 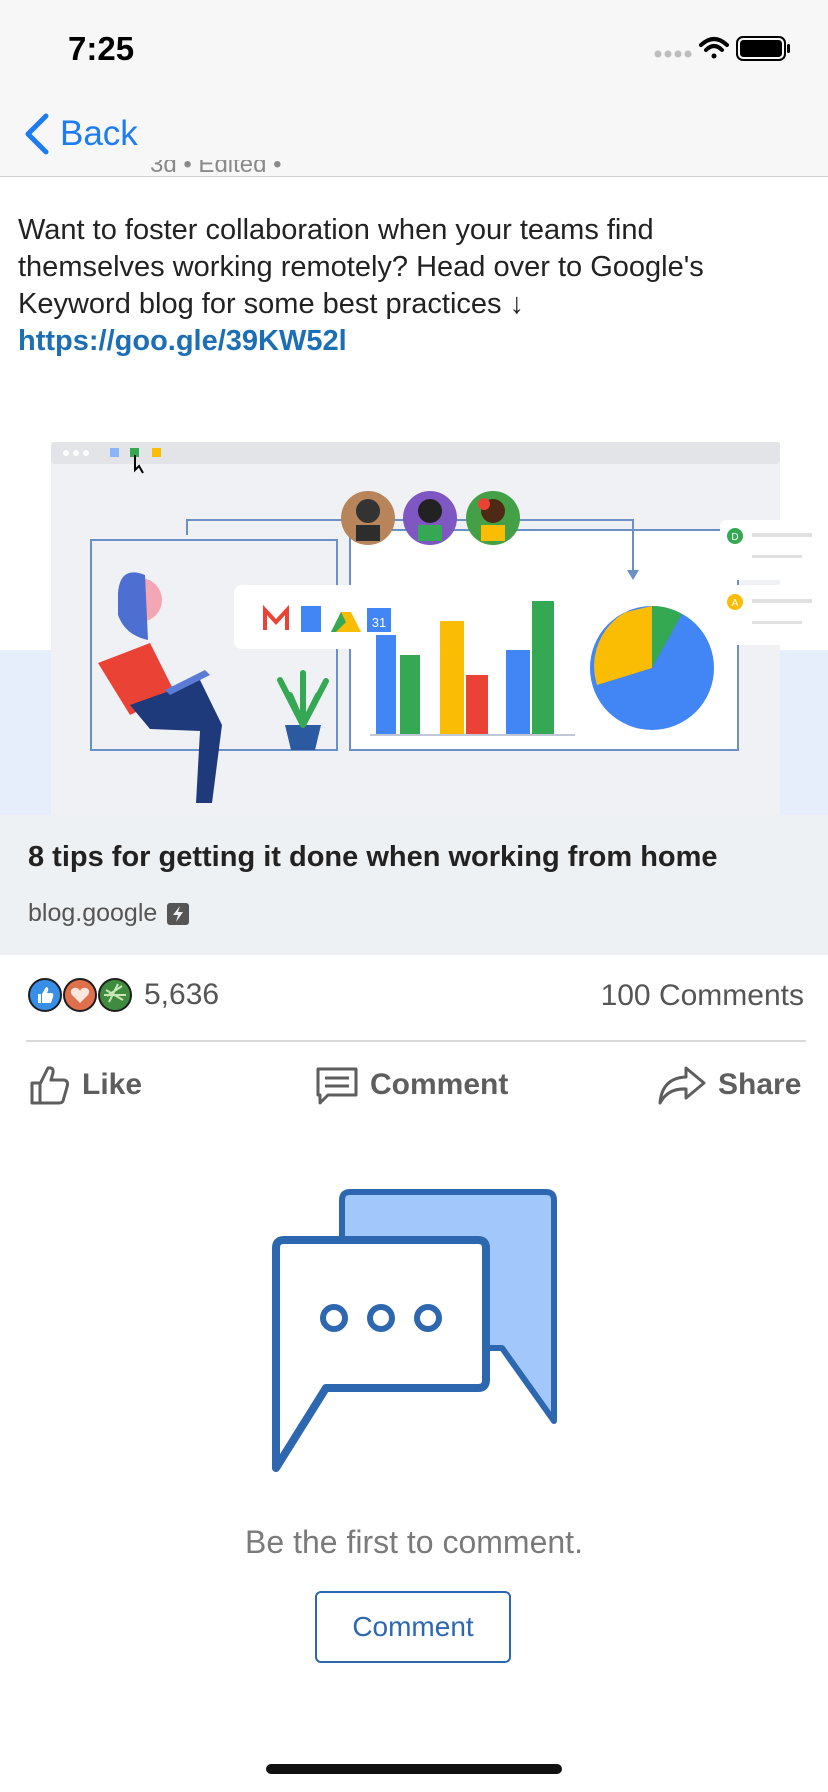 I want to click on status-time: 7:25, so click(x=101, y=48).